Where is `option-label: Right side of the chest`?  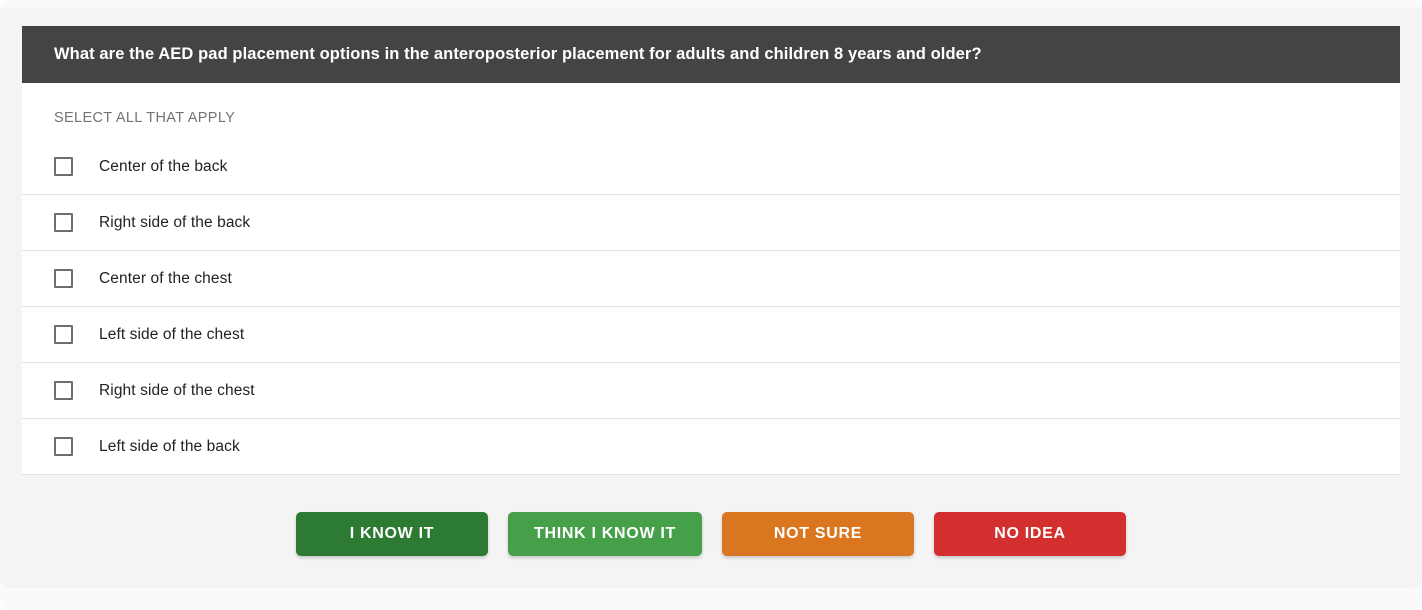 option-label: Right side of the chest is located at coordinates (177, 390).